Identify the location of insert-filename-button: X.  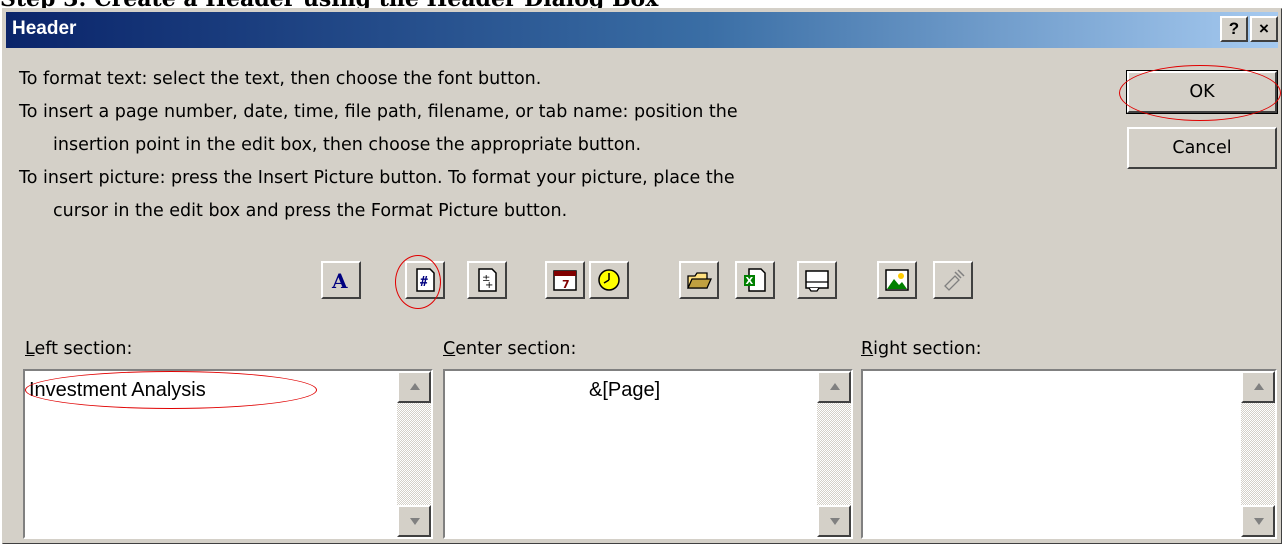
(755, 280).